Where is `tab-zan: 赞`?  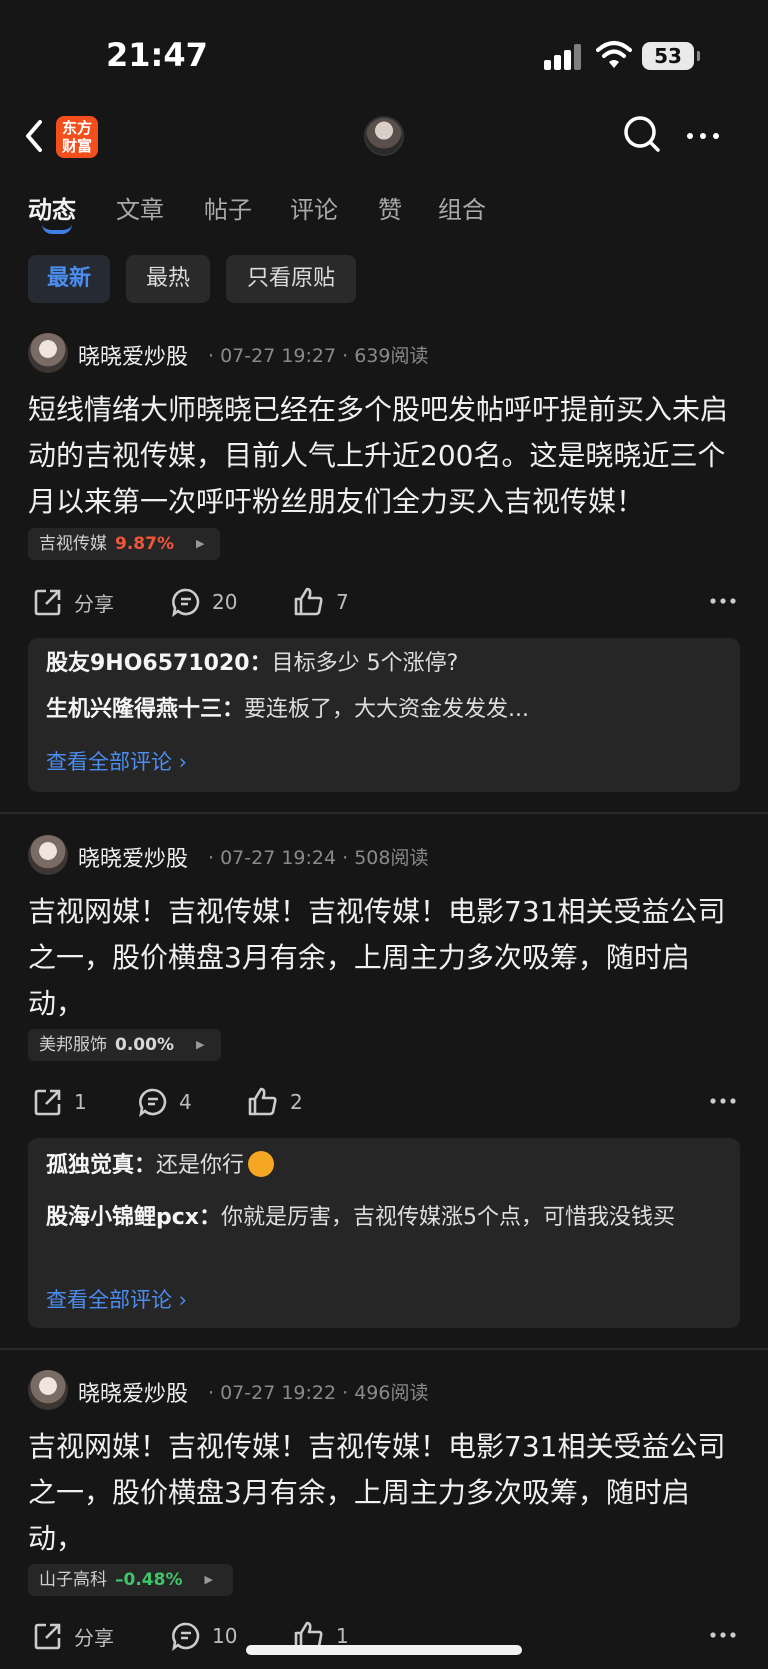
tab-zan: 赞 is located at coordinates (390, 207).